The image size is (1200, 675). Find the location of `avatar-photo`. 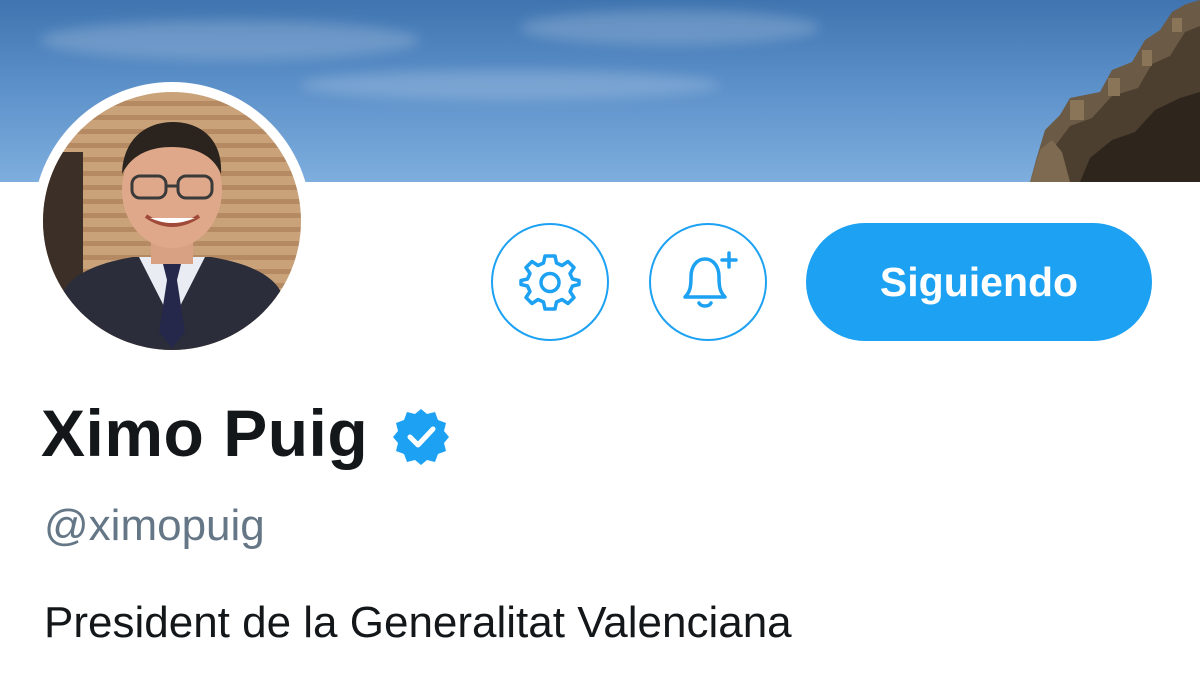

avatar-photo is located at coordinates (172, 221).